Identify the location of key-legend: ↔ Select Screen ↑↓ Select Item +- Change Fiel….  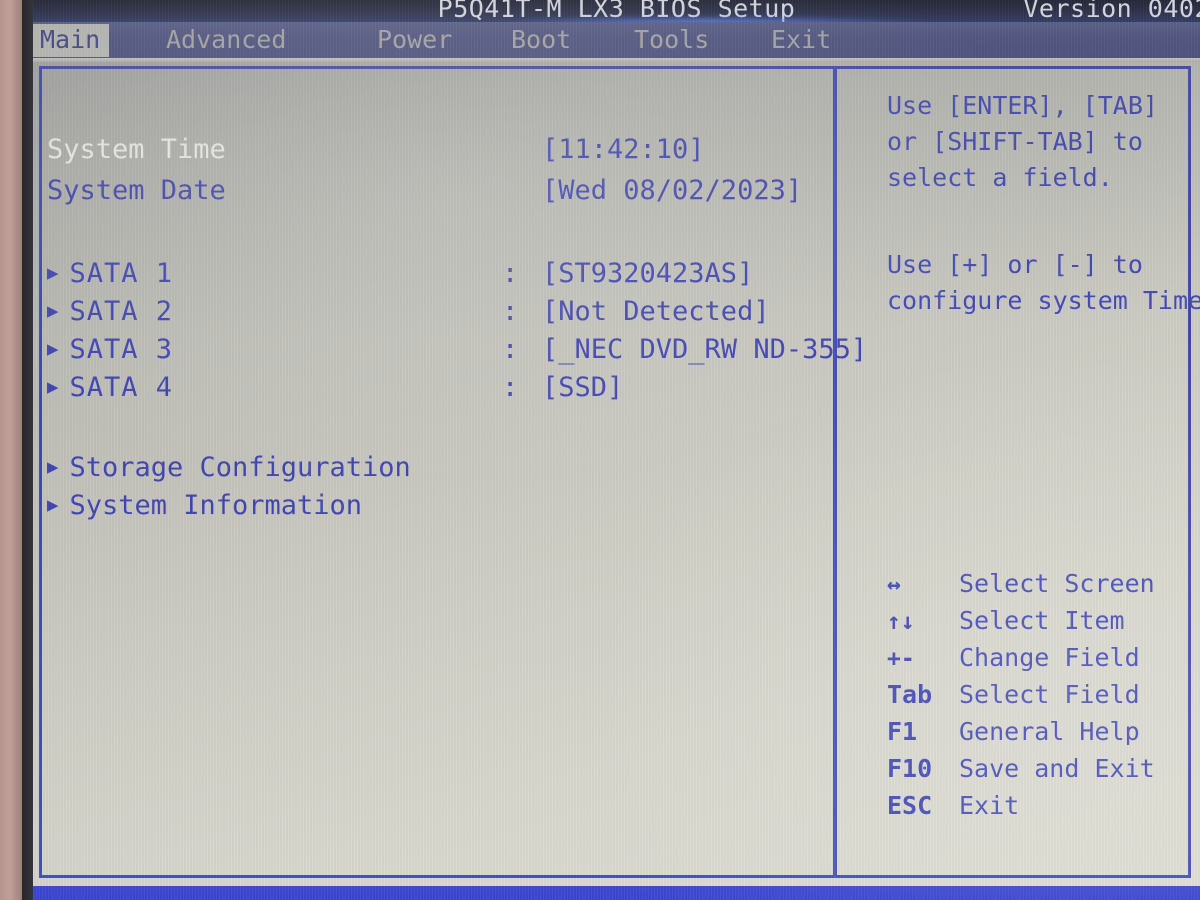
(1043, 698).